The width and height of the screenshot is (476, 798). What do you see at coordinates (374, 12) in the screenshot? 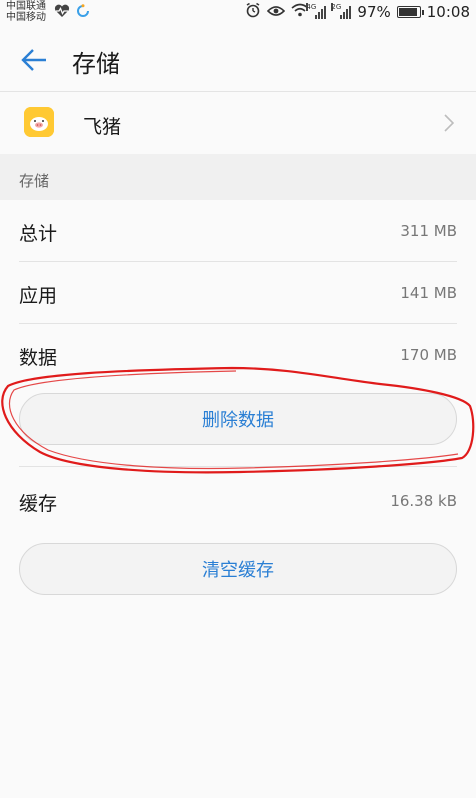
I see `battery-percent: 97%` at bounding box center [374, 12].